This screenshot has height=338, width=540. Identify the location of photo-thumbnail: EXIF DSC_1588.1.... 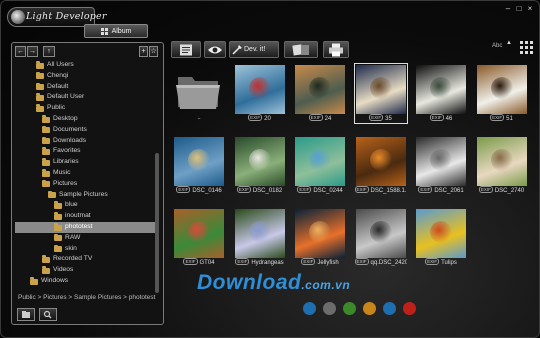
(380, 165).